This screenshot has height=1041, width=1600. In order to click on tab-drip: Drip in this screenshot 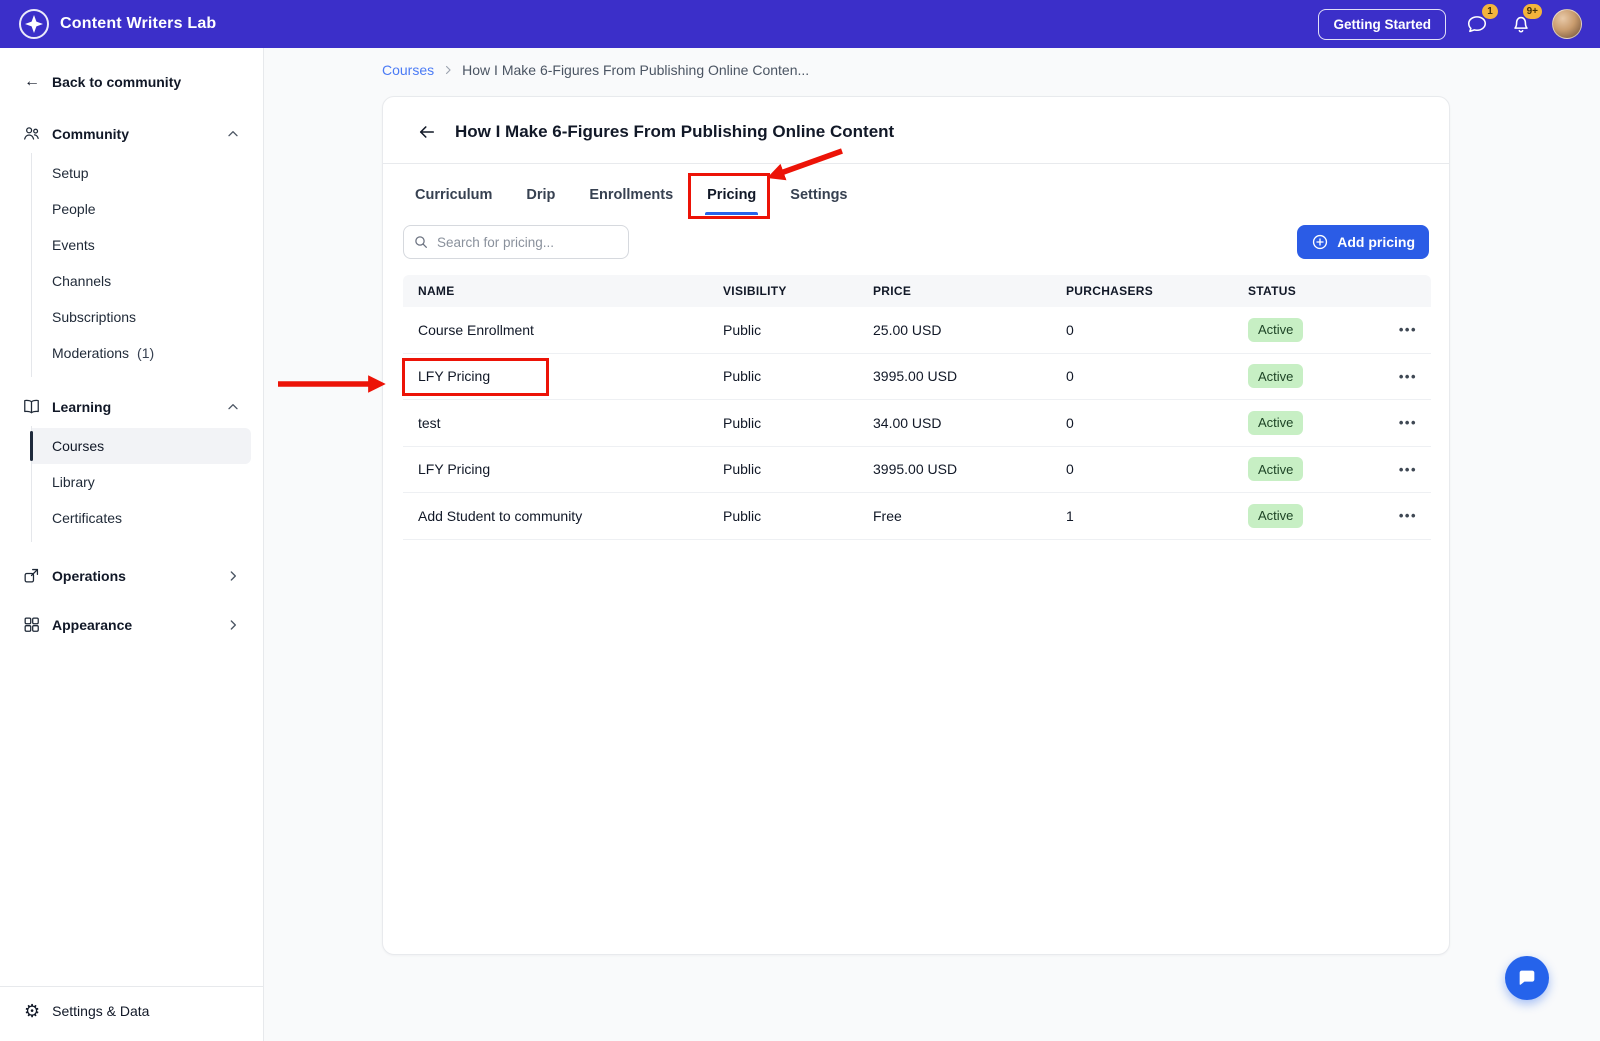, I will do `click(540, 197)`.